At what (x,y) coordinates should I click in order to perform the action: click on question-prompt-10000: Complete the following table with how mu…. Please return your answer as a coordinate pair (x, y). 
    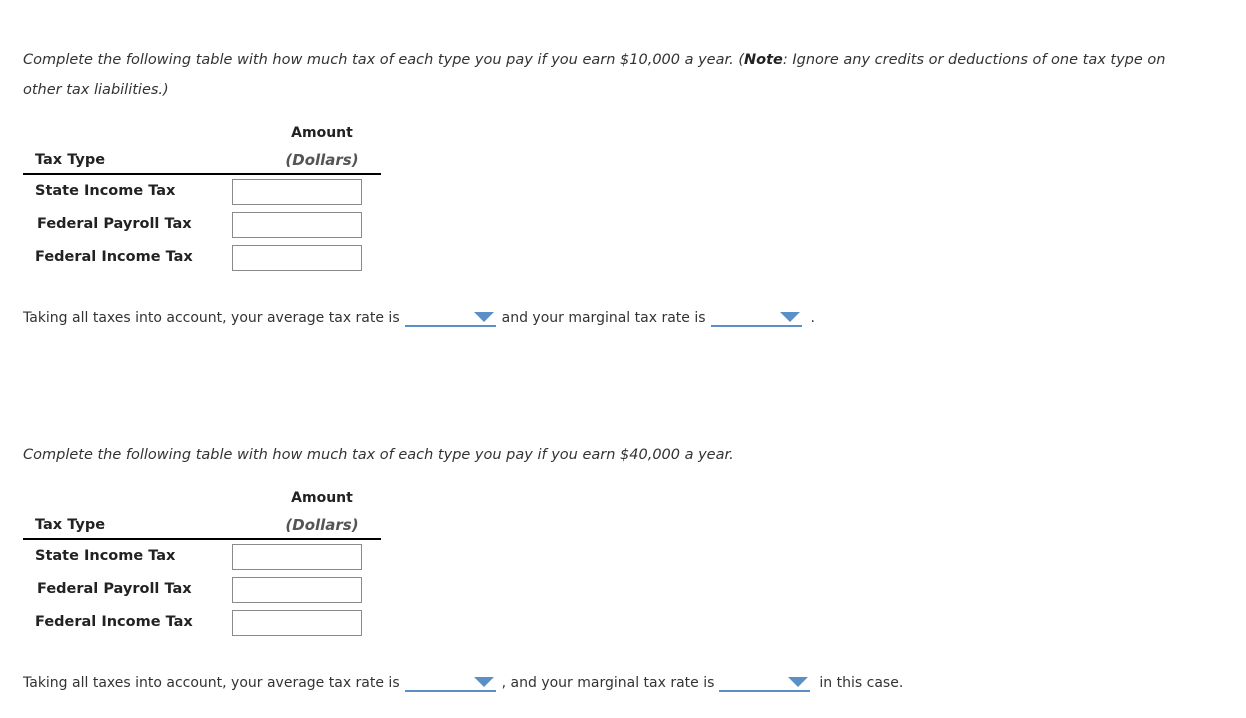
    Looking at the image, I should click on (594, 75).